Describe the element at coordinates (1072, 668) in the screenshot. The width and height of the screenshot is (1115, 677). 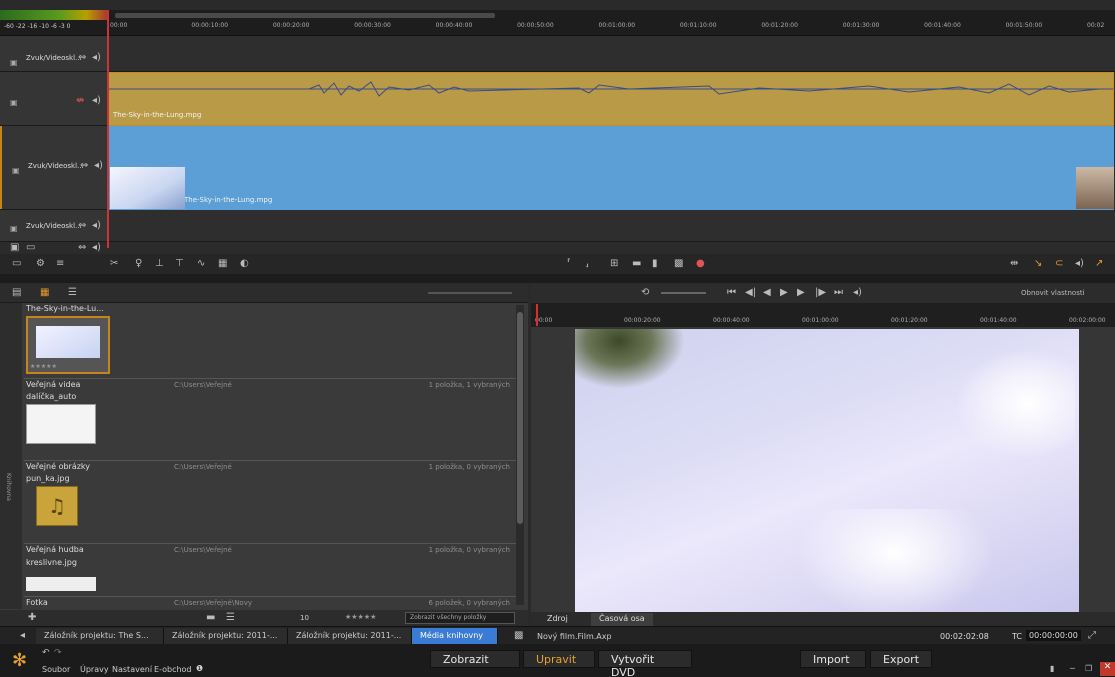
I see `minimize-icon: ─` at that location.